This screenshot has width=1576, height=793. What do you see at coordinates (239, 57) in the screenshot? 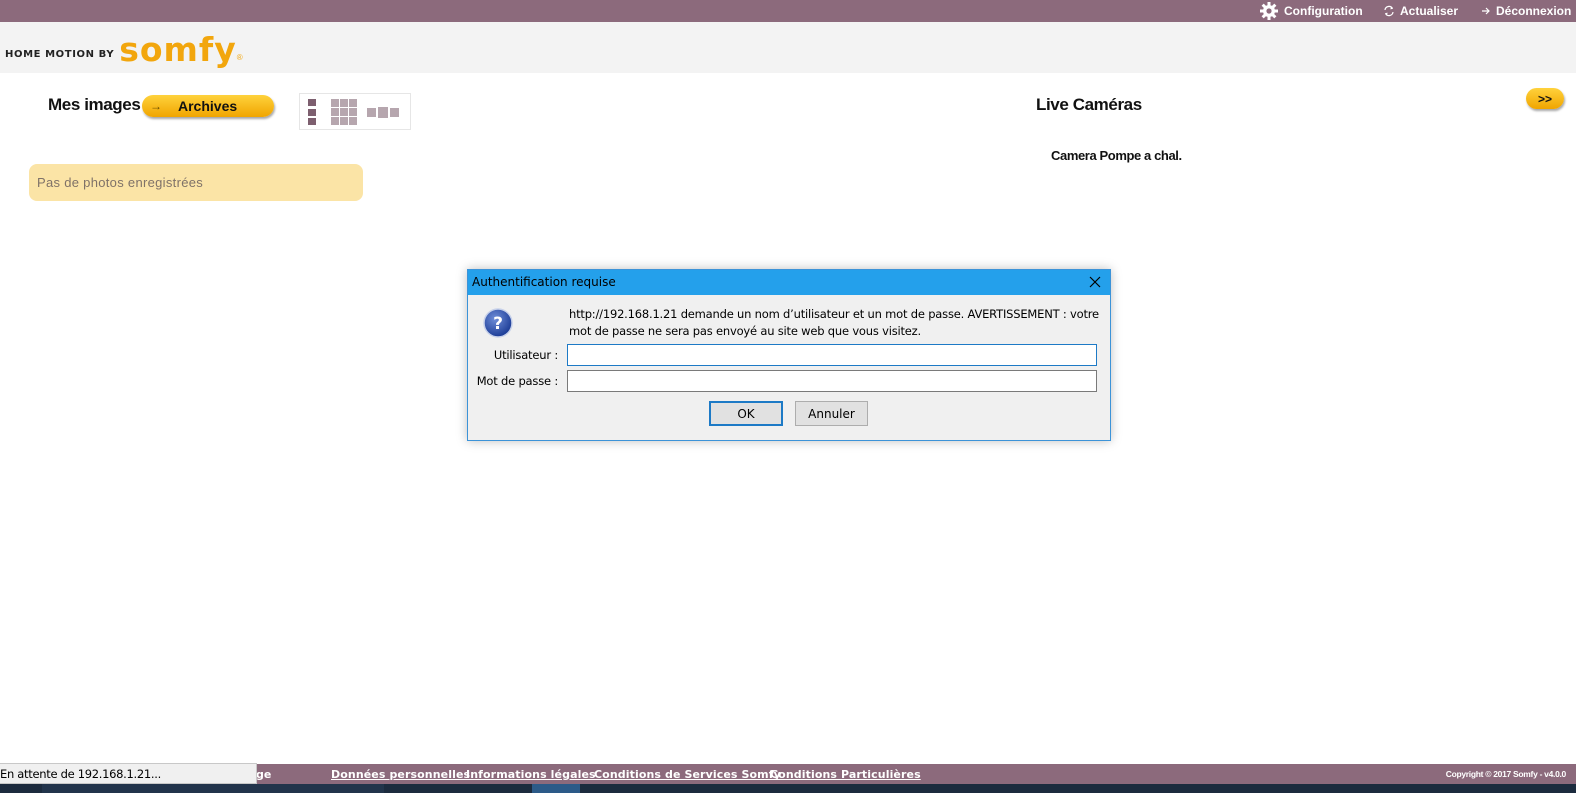
I see `logo-registered-mark: ®` at bounding box center [239, 57].